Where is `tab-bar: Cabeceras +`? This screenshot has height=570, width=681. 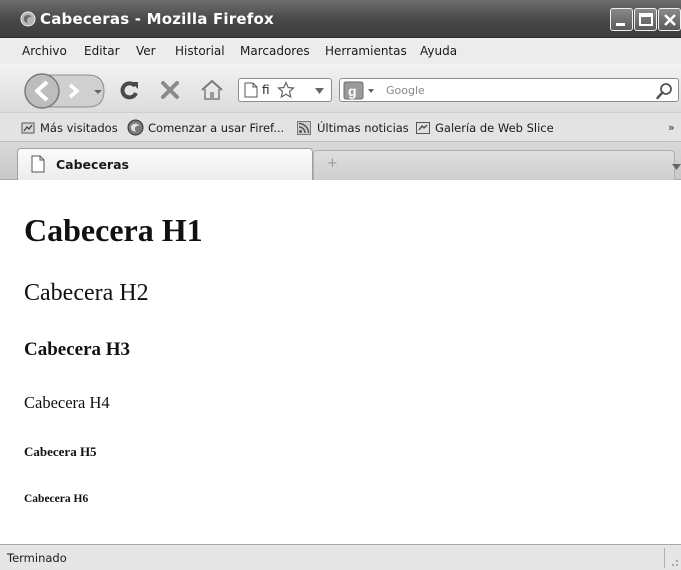 tab-bar: Cabeceras + is located at coordinates (340, 161).